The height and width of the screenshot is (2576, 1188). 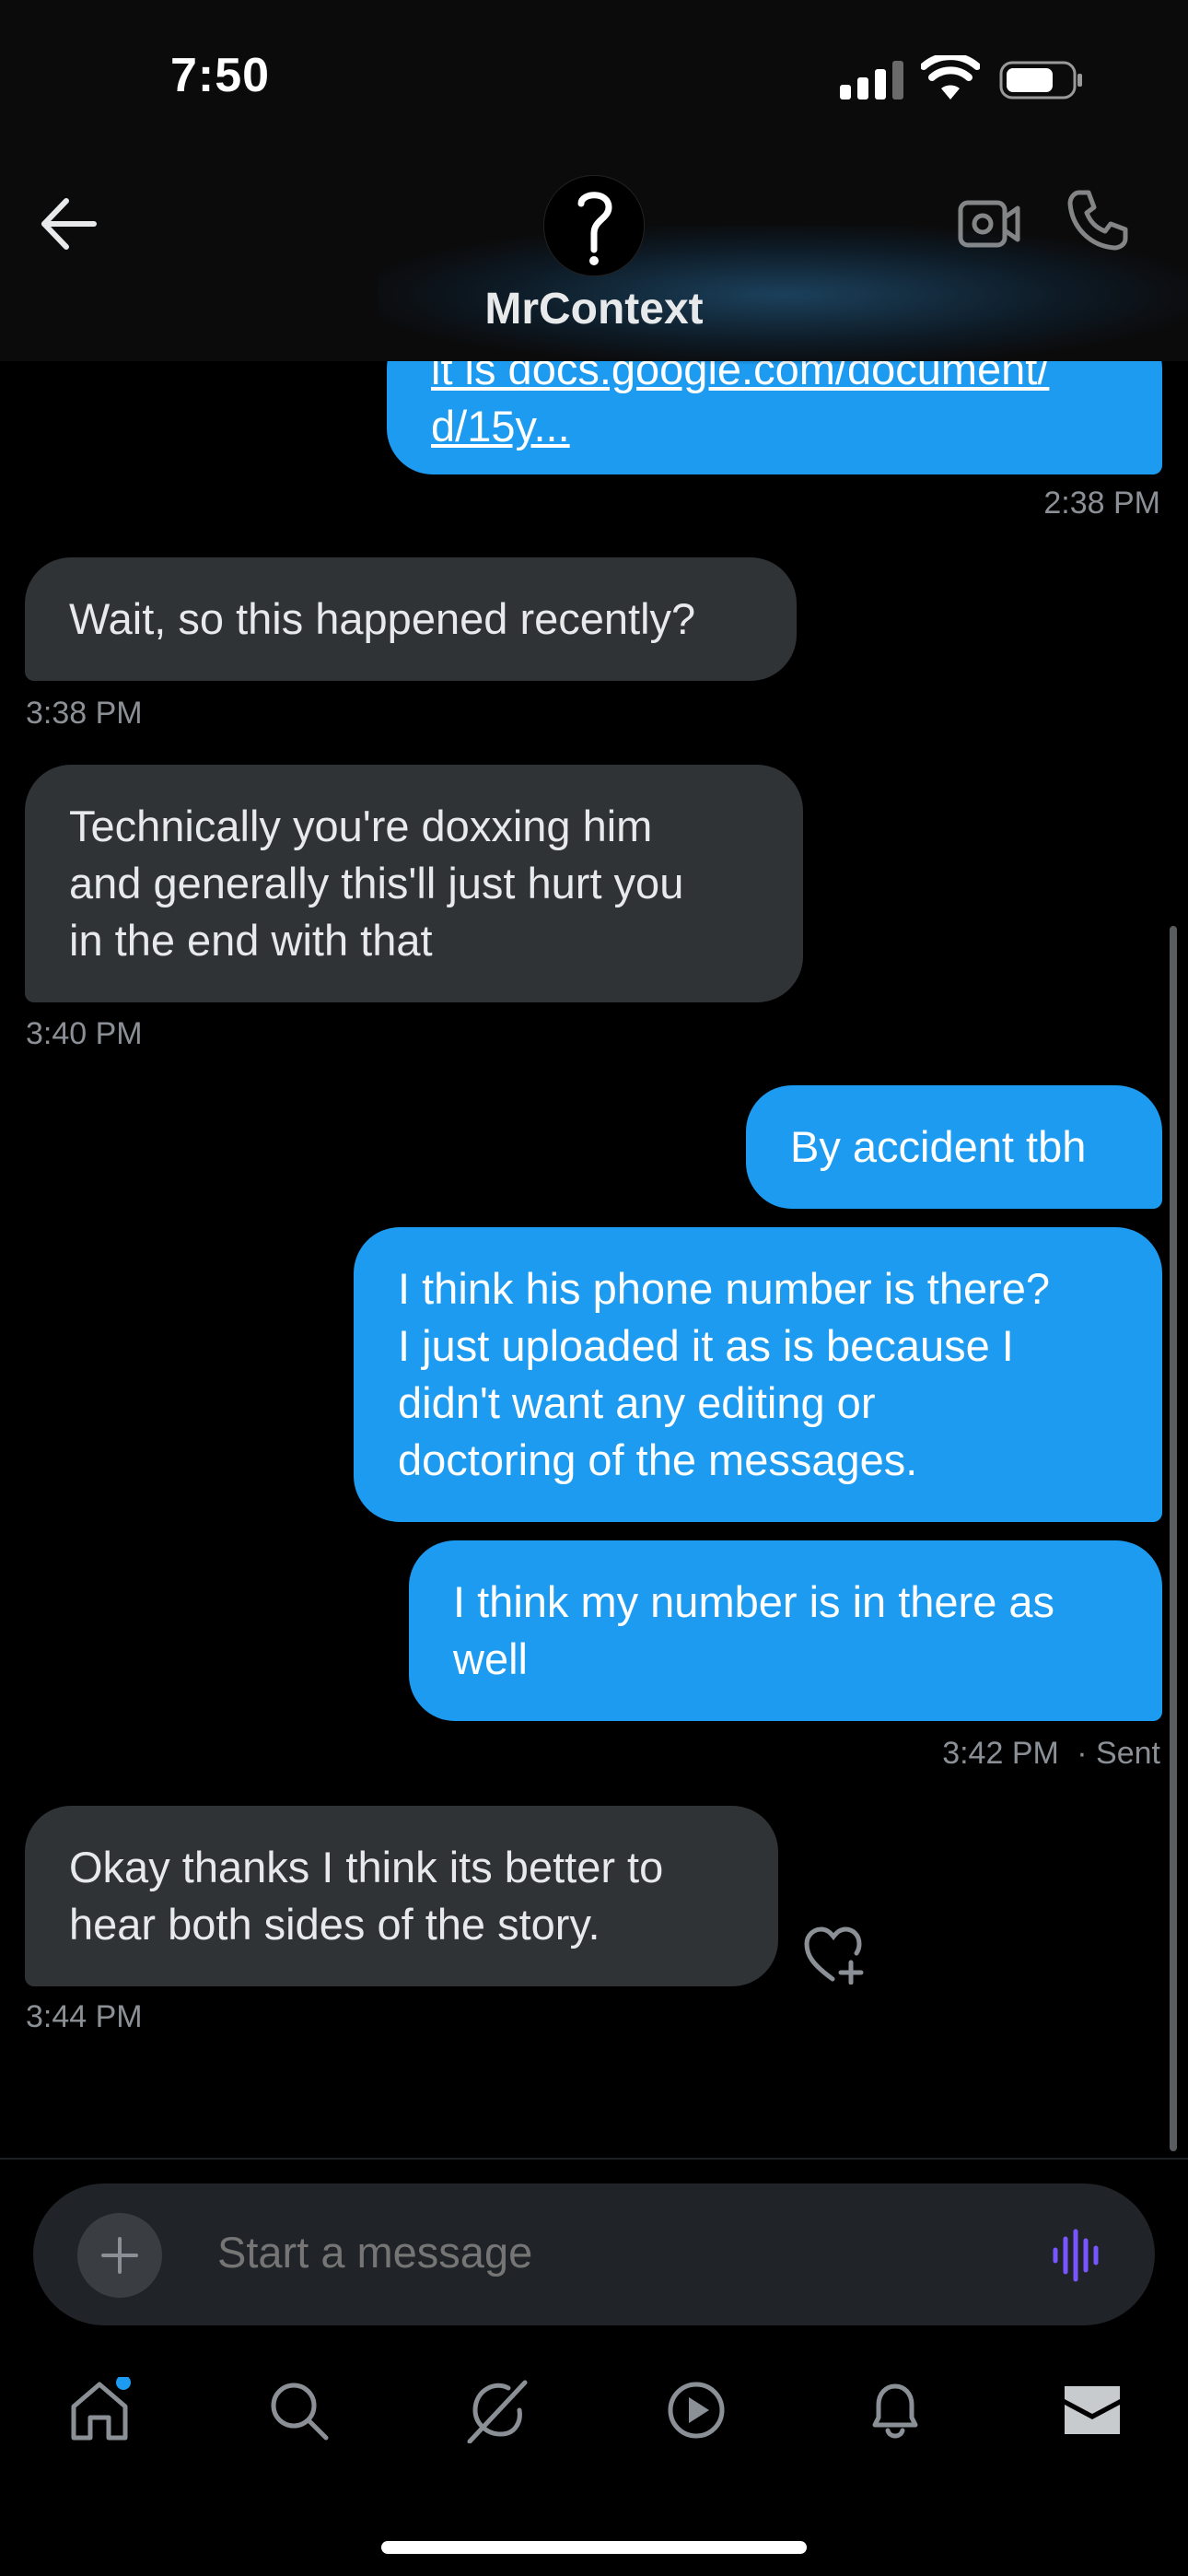 I want to click on contact-name: MrContext, so click(x=594, y=309).